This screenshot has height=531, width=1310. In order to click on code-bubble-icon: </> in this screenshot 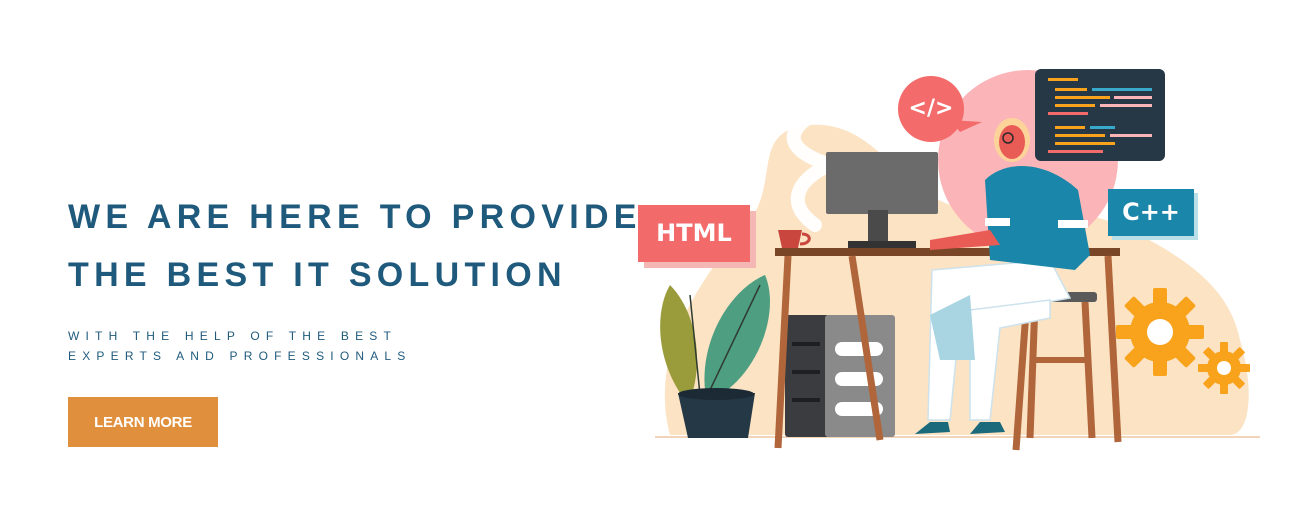, I will do `click(931, 109)`.